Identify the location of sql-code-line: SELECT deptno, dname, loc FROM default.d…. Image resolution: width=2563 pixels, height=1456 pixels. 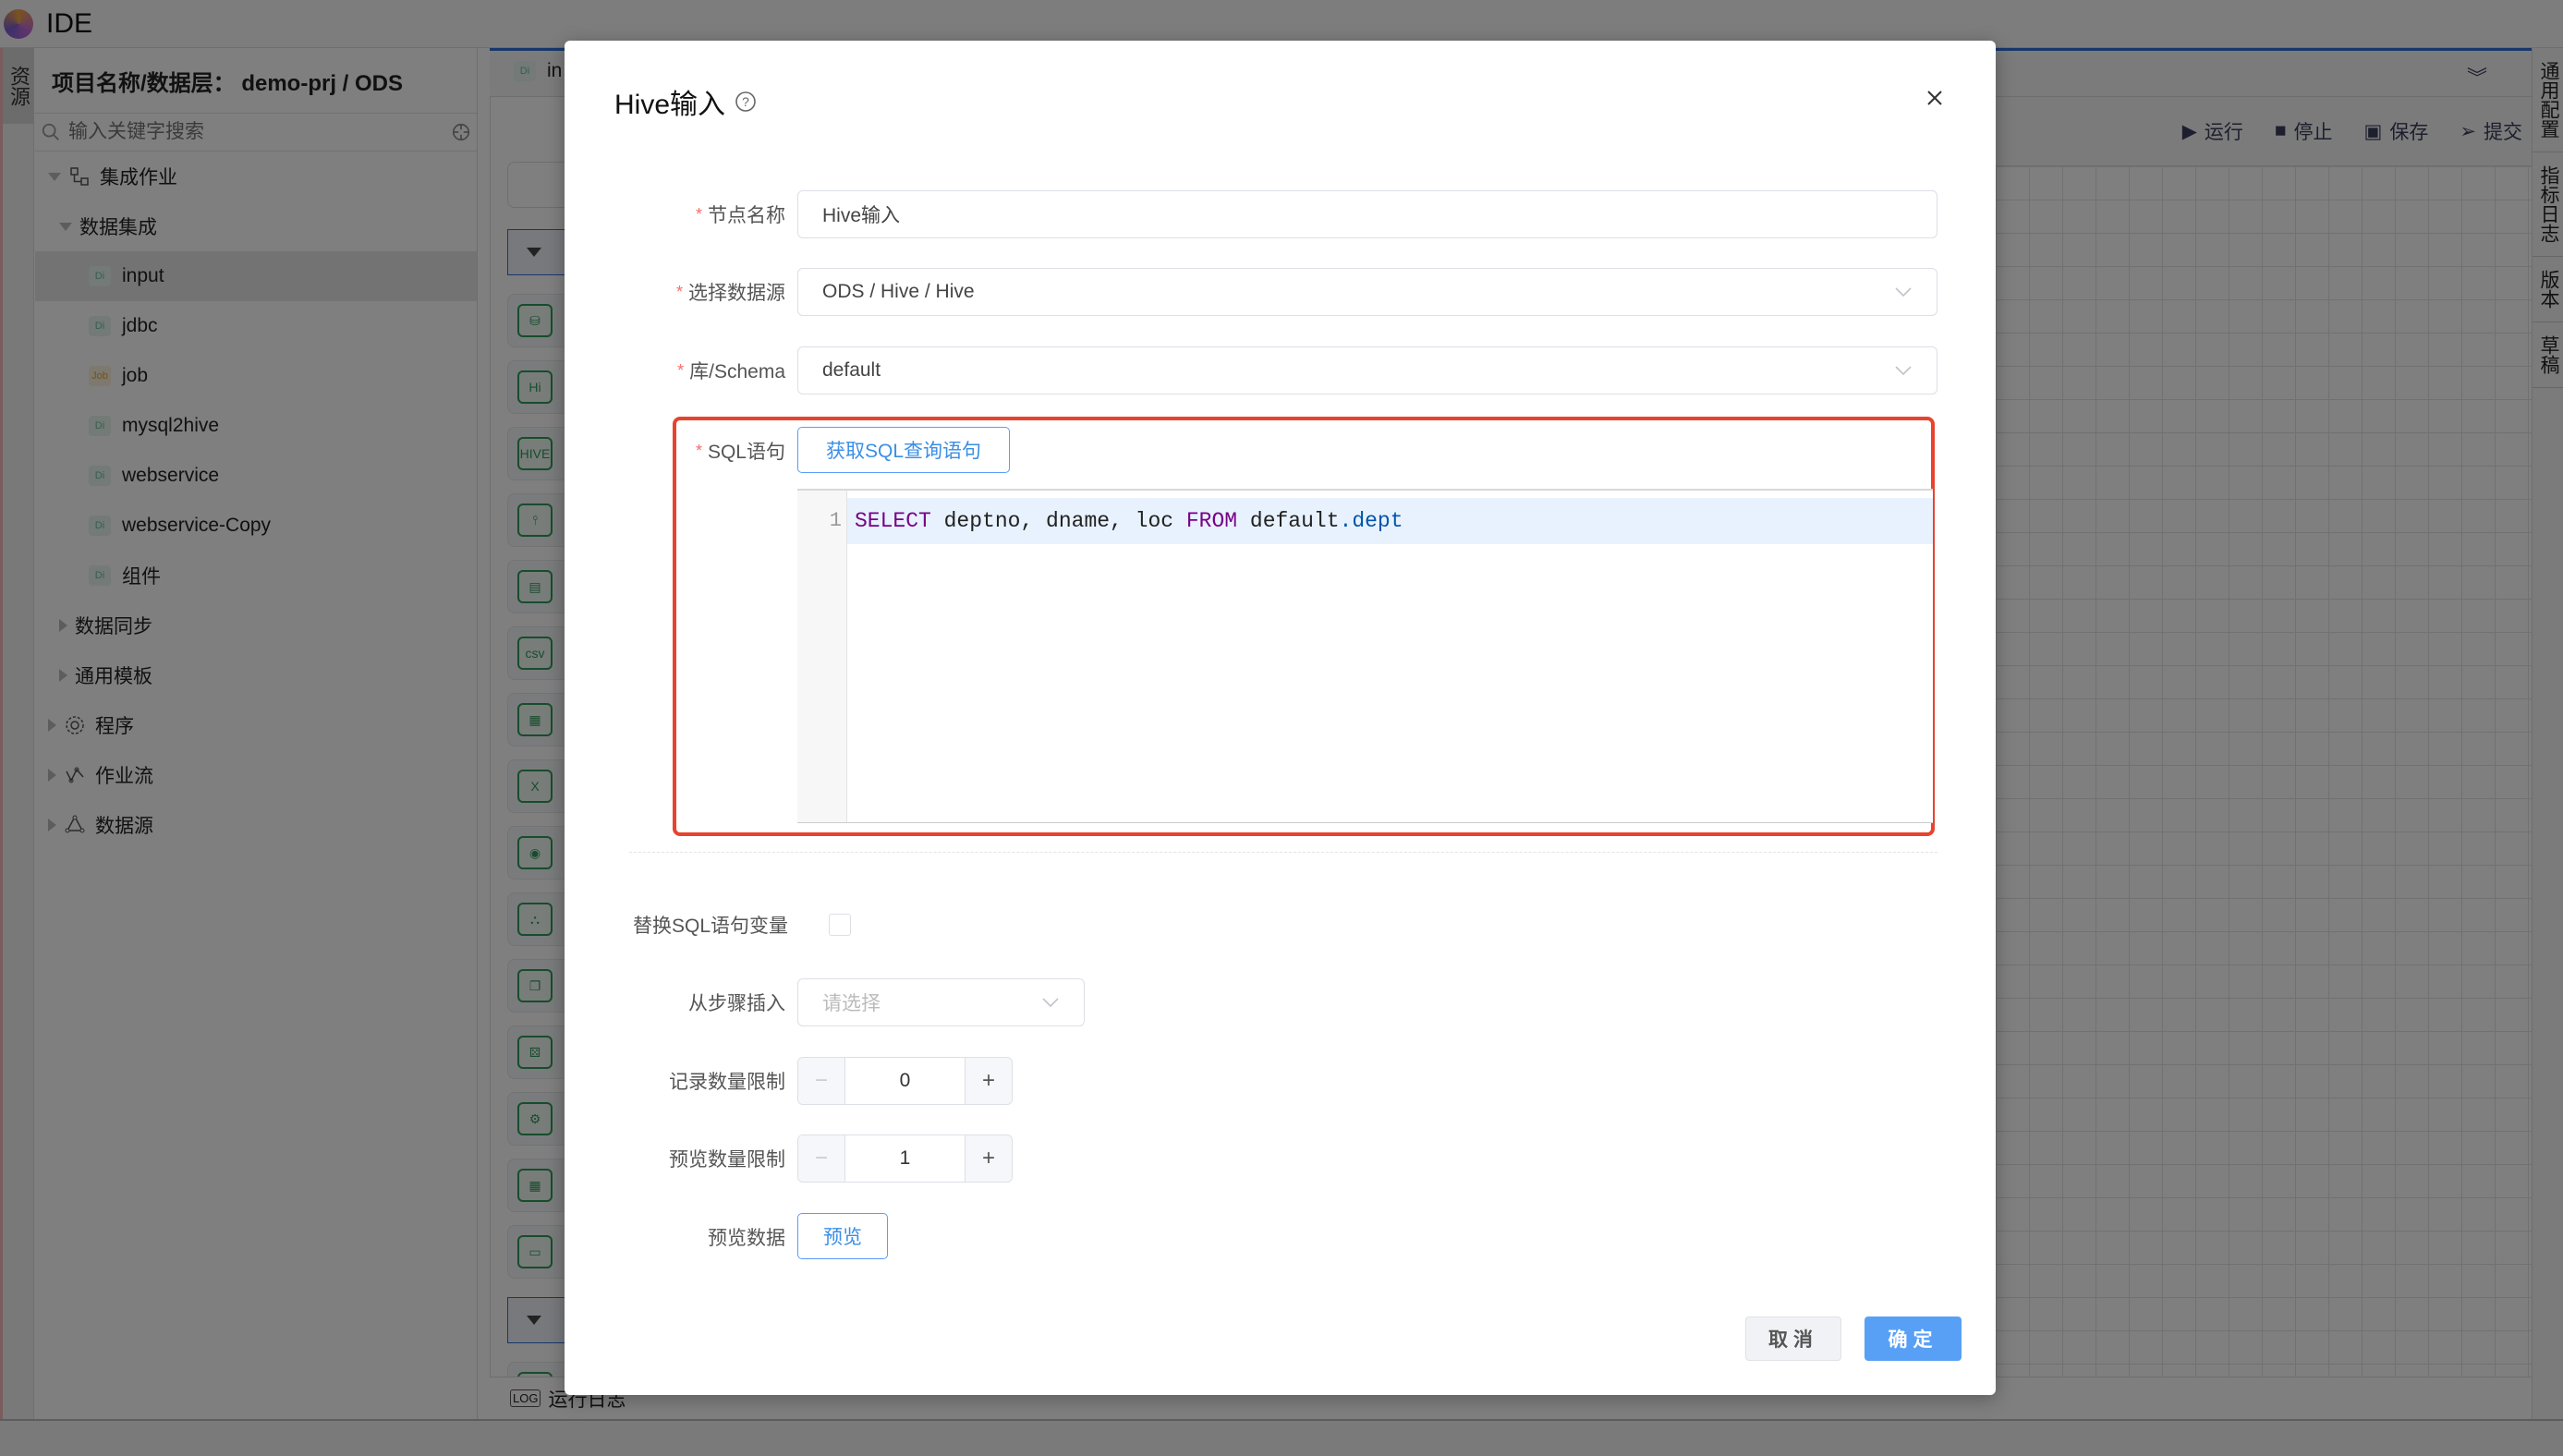
(1129, 521).